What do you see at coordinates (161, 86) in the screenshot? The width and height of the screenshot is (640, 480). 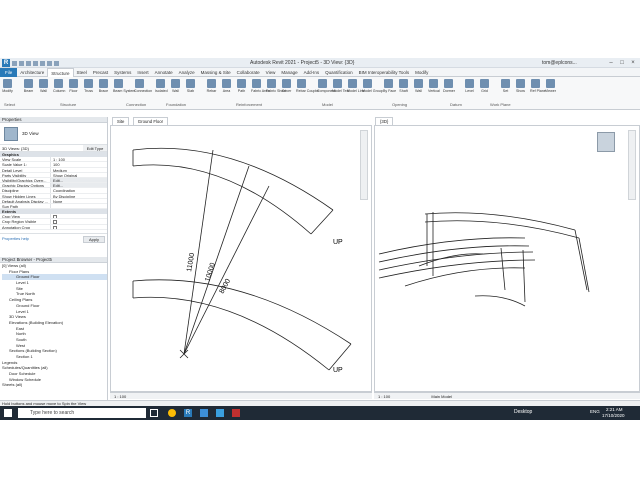 I see `isolated-button: Isolated` at bounding box center [161, 86].